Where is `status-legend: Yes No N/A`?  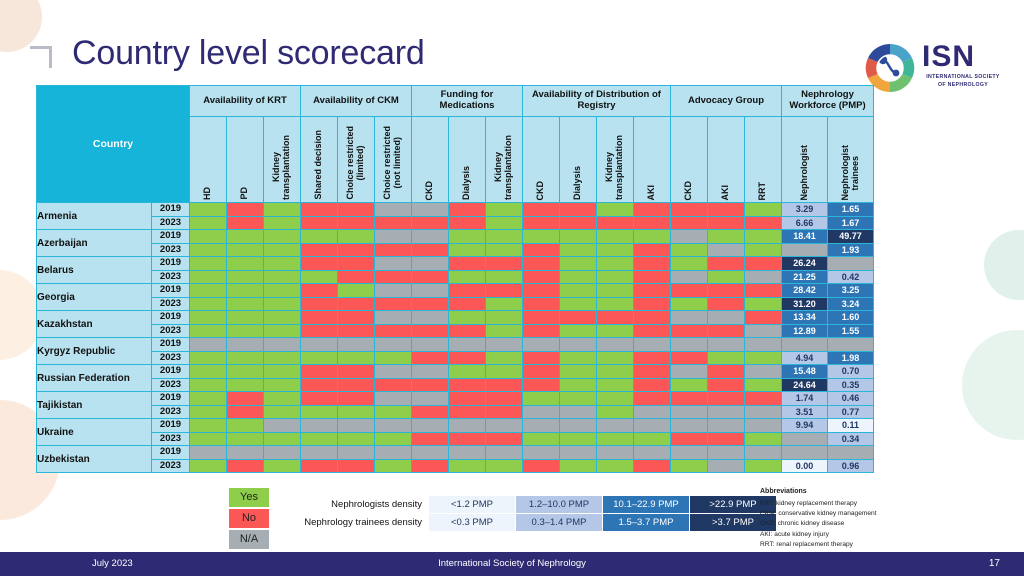 status-legend: Yes No N/A is located at coordinates (249, 518).